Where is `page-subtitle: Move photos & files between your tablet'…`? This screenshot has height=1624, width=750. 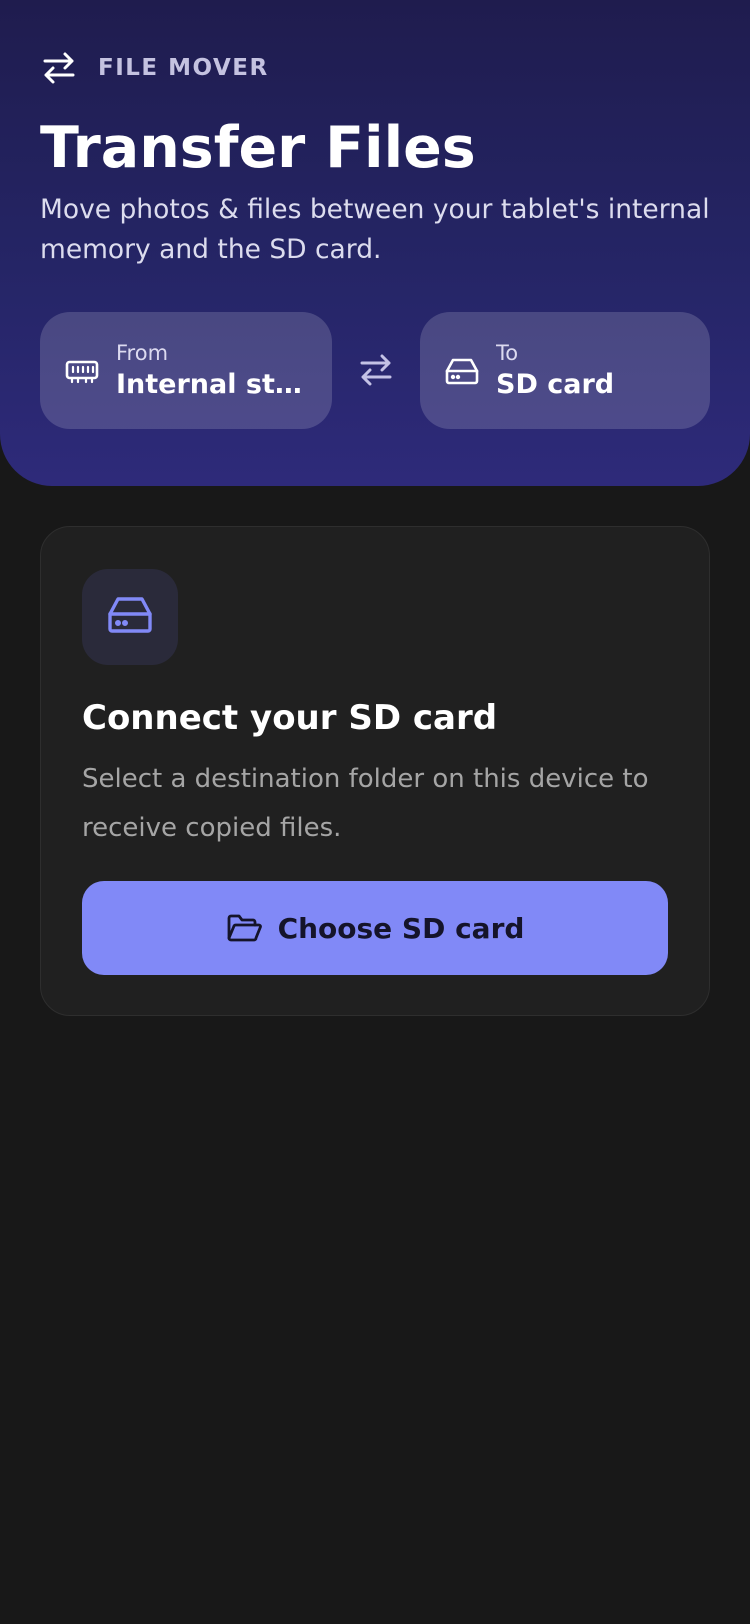
page-subtitle: Move photos & files between your tablet'… is located at coordinates (375, 229).